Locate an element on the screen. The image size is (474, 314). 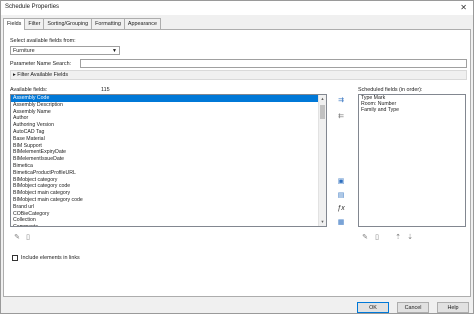
include-links-label: Include elements in links is located at coordinates (50, 258).